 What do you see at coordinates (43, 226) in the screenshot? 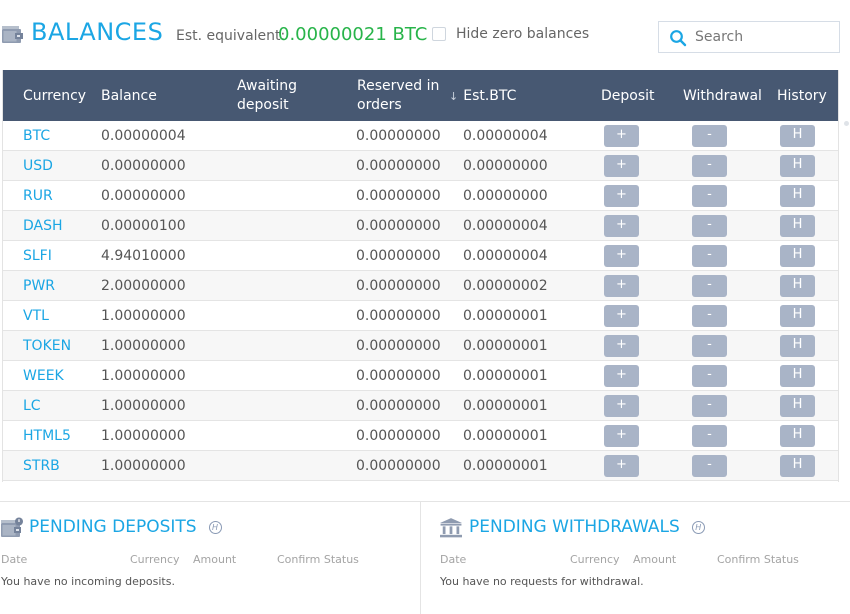
I see `currency-link: DASH` at bounding box center [43, 226].